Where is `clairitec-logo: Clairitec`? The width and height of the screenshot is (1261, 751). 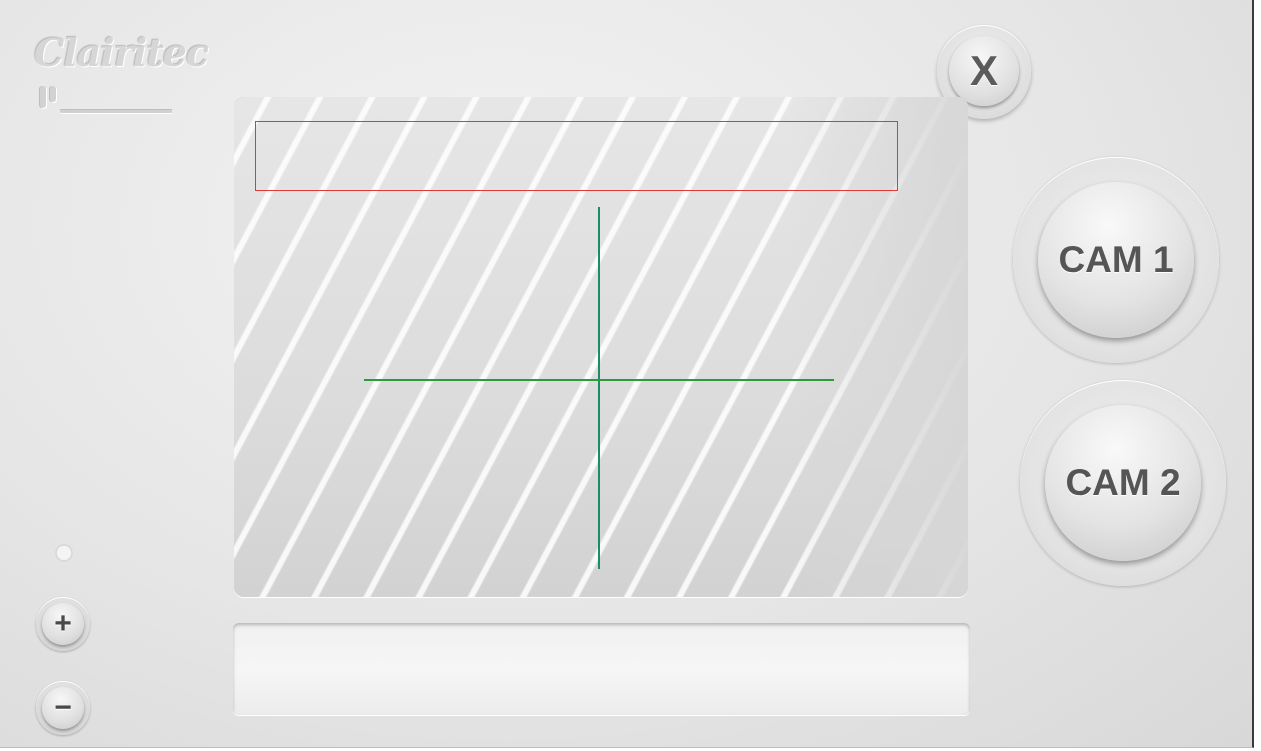
clairitec-logo: Clairitec is located at coordinates (119, 71).